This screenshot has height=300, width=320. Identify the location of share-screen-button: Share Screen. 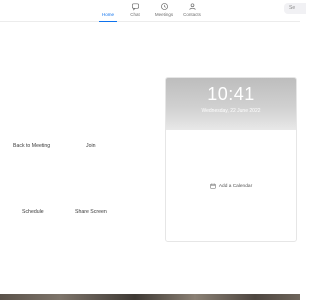
(91, 212).